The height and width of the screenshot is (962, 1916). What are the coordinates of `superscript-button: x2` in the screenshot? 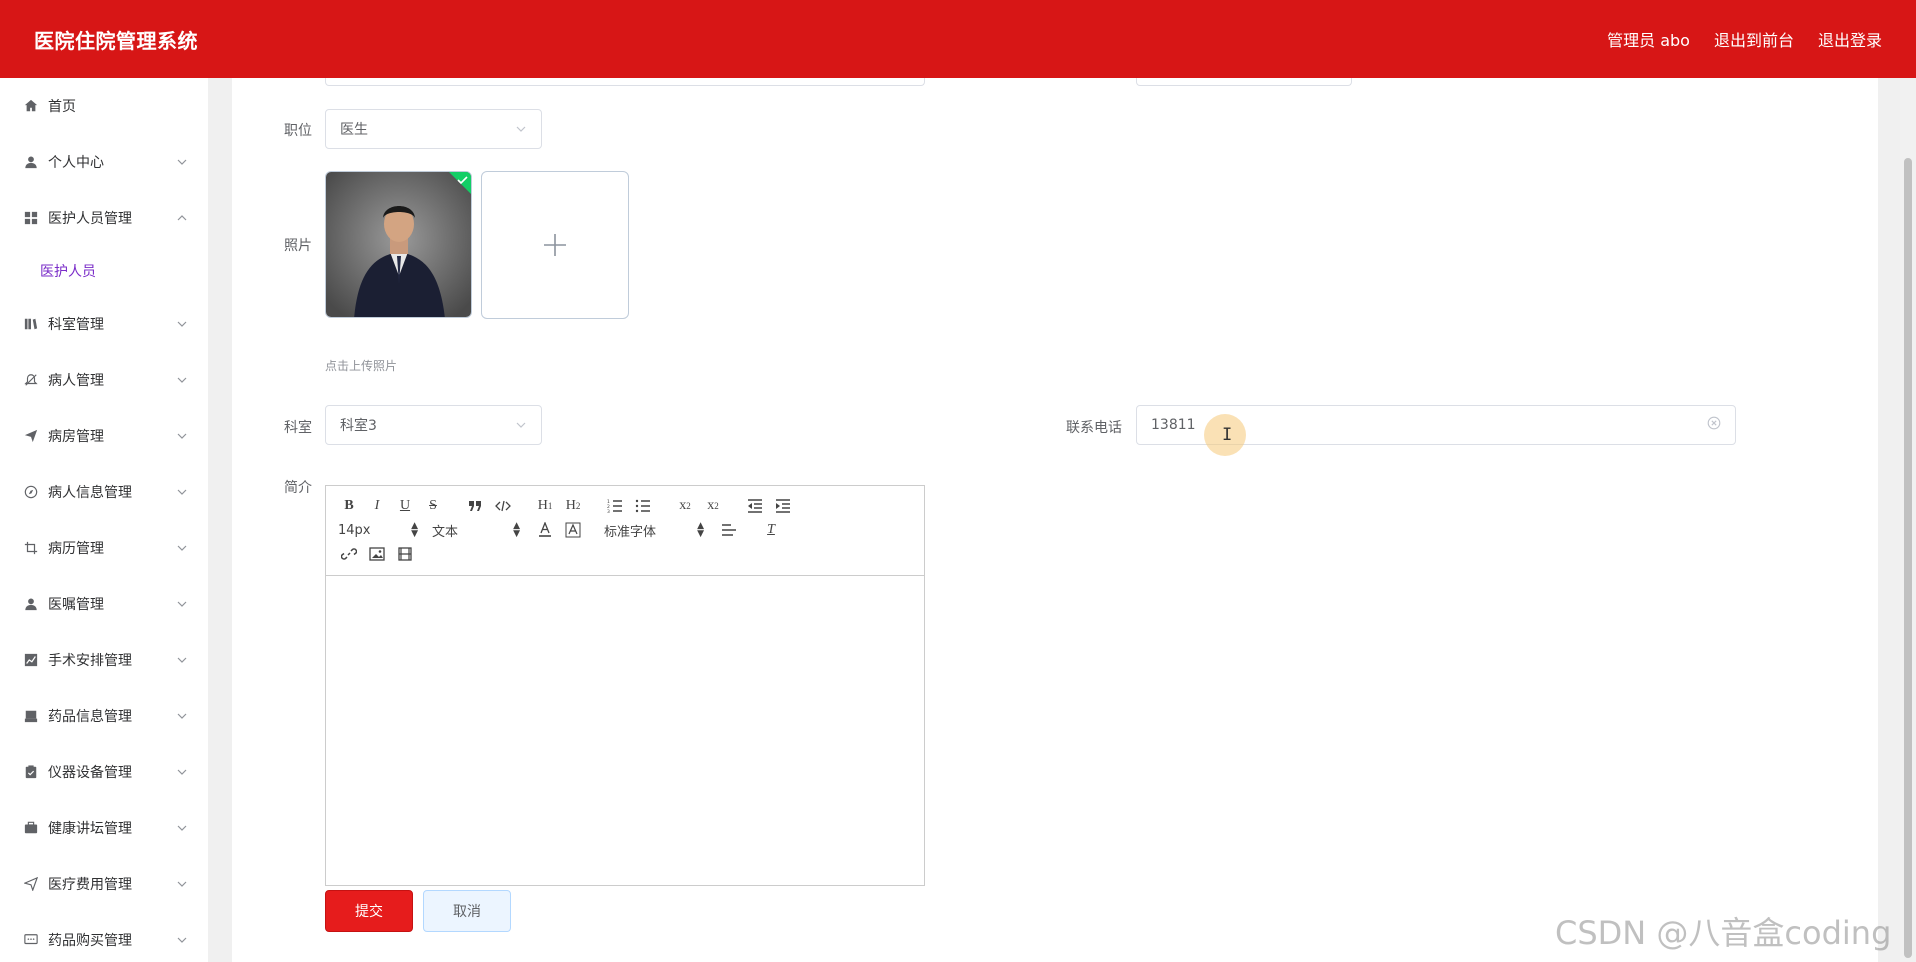 It's located at (713, 506).